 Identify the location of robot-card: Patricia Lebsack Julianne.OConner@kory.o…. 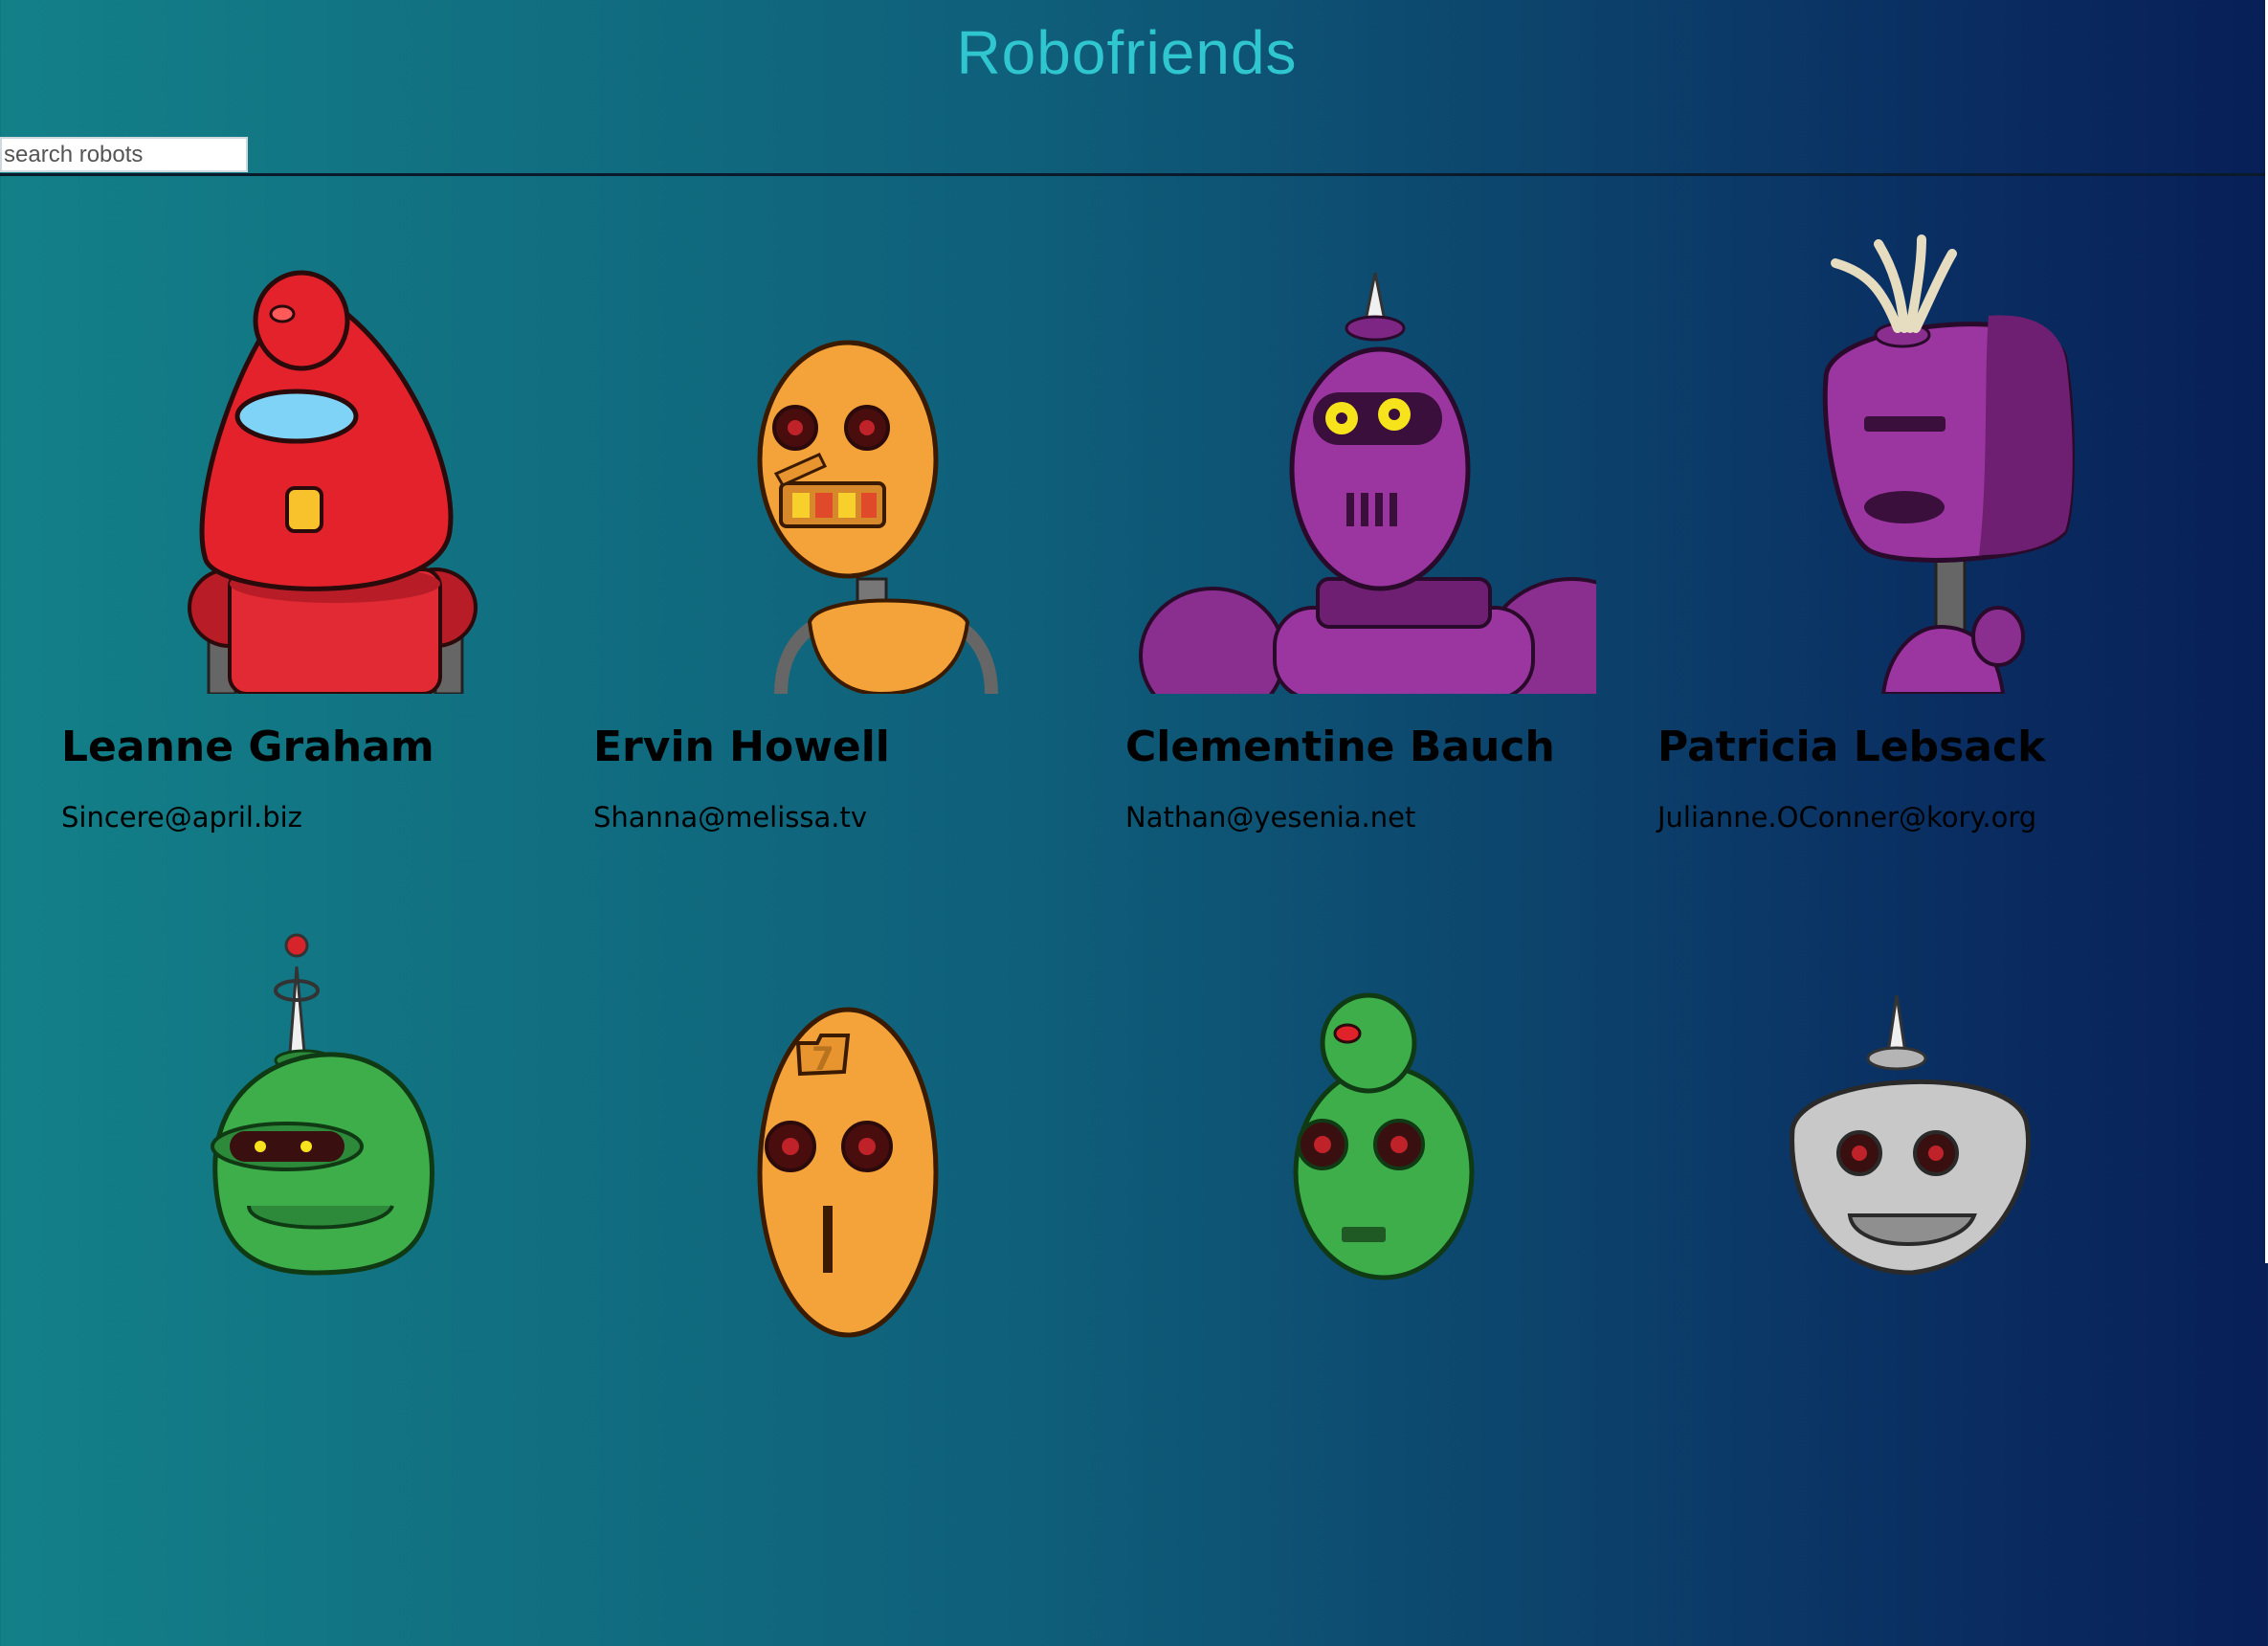
(1862, 574).